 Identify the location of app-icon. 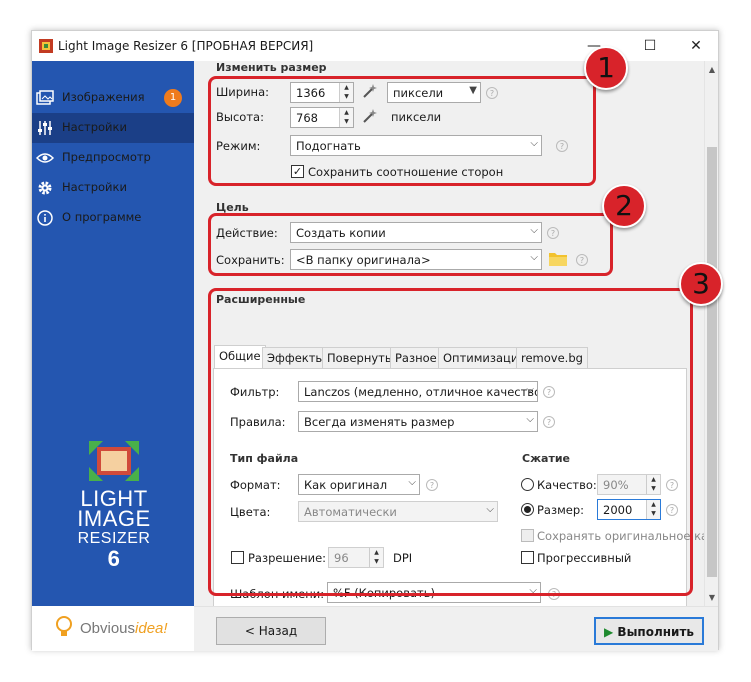
(46, 46).